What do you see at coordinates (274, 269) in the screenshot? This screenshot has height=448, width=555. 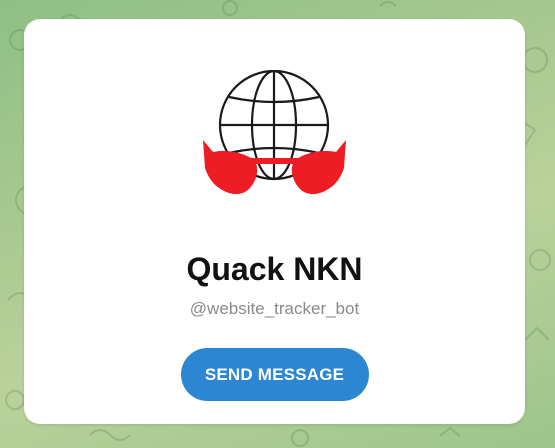 I see `bot-name: Quack NKN` at bounding box center [274, 269].